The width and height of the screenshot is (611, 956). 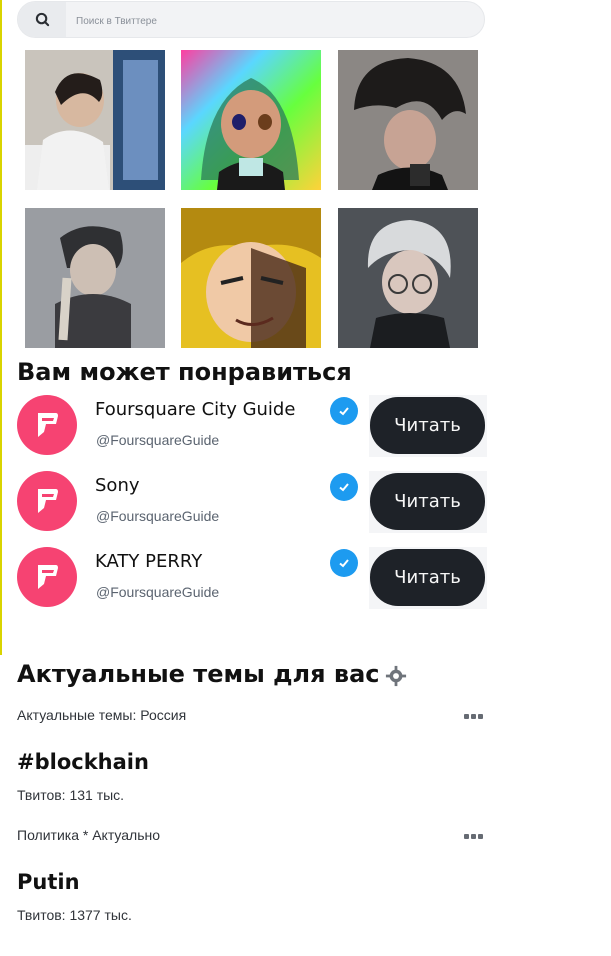 What do you see at coordinates (1, 327) in the screenshot?
I see `left-edge-line` at bounding box center [1, 327].